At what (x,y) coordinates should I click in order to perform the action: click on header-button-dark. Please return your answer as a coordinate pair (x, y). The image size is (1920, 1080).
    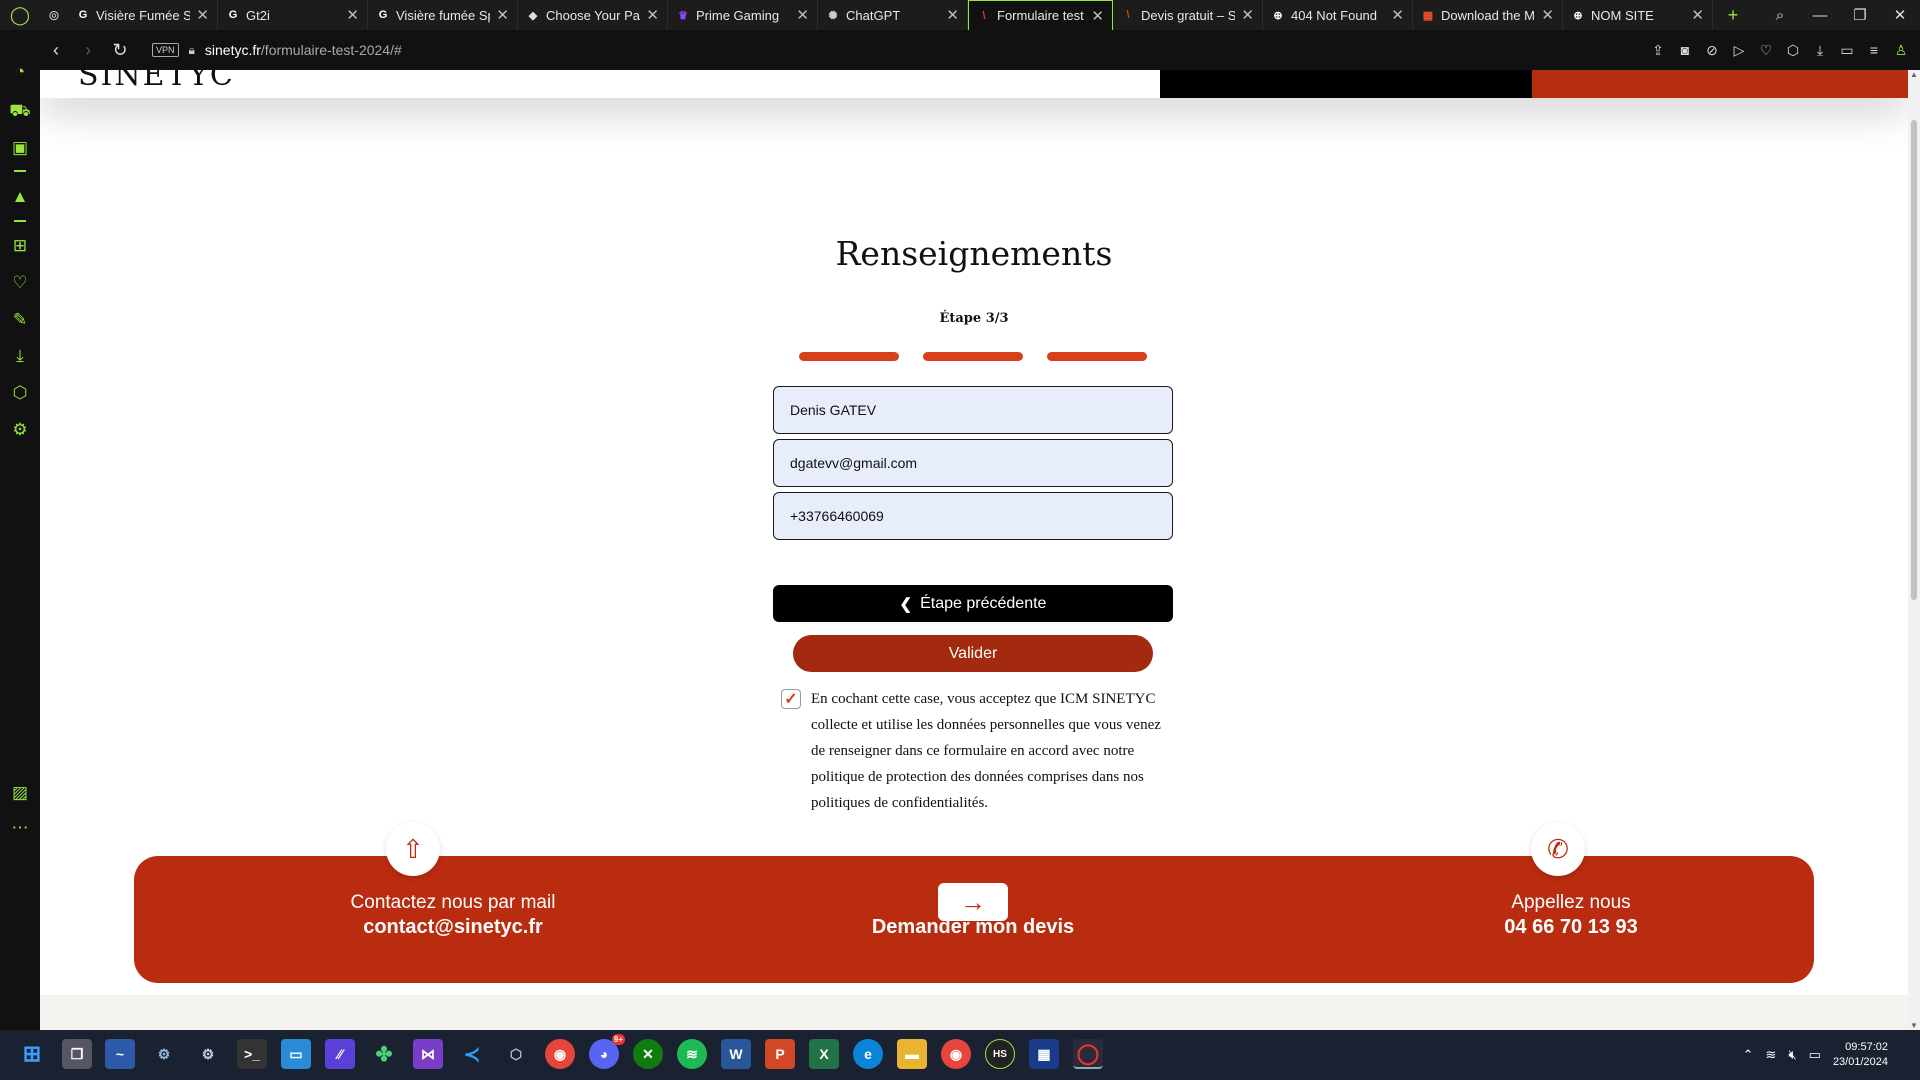
    Looking at the image, I should click on (1346, 84).